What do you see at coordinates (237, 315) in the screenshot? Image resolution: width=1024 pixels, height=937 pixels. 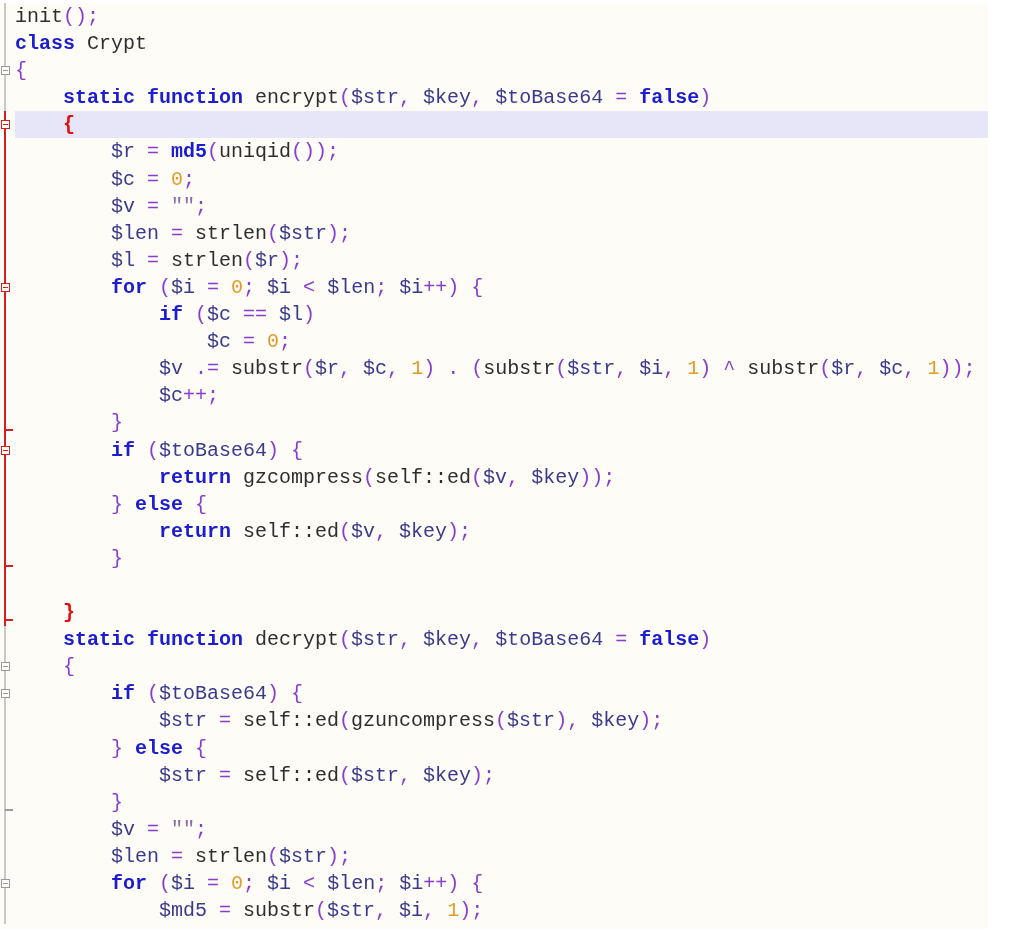 I see `code-line: if ($c == $l)` at bounding box center [237, 315].